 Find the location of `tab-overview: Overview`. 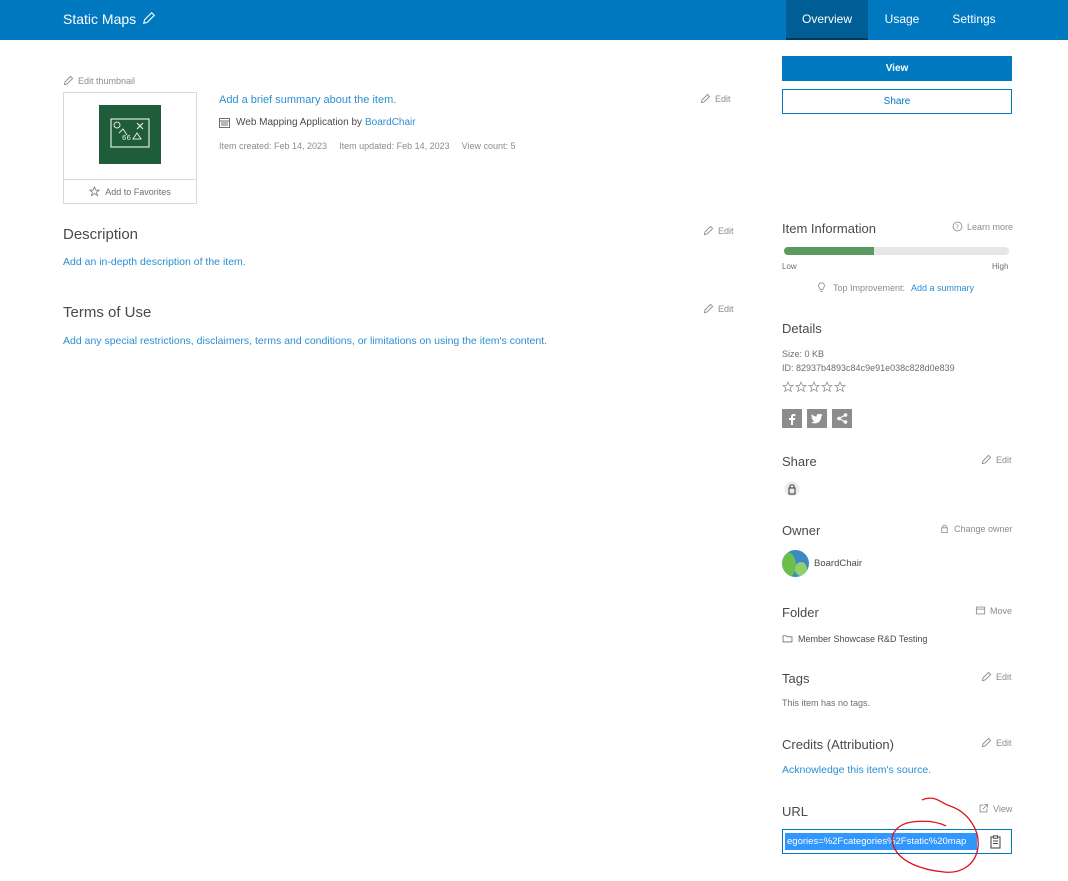

tab-overview: Overview is located at coordinates (827, 20).